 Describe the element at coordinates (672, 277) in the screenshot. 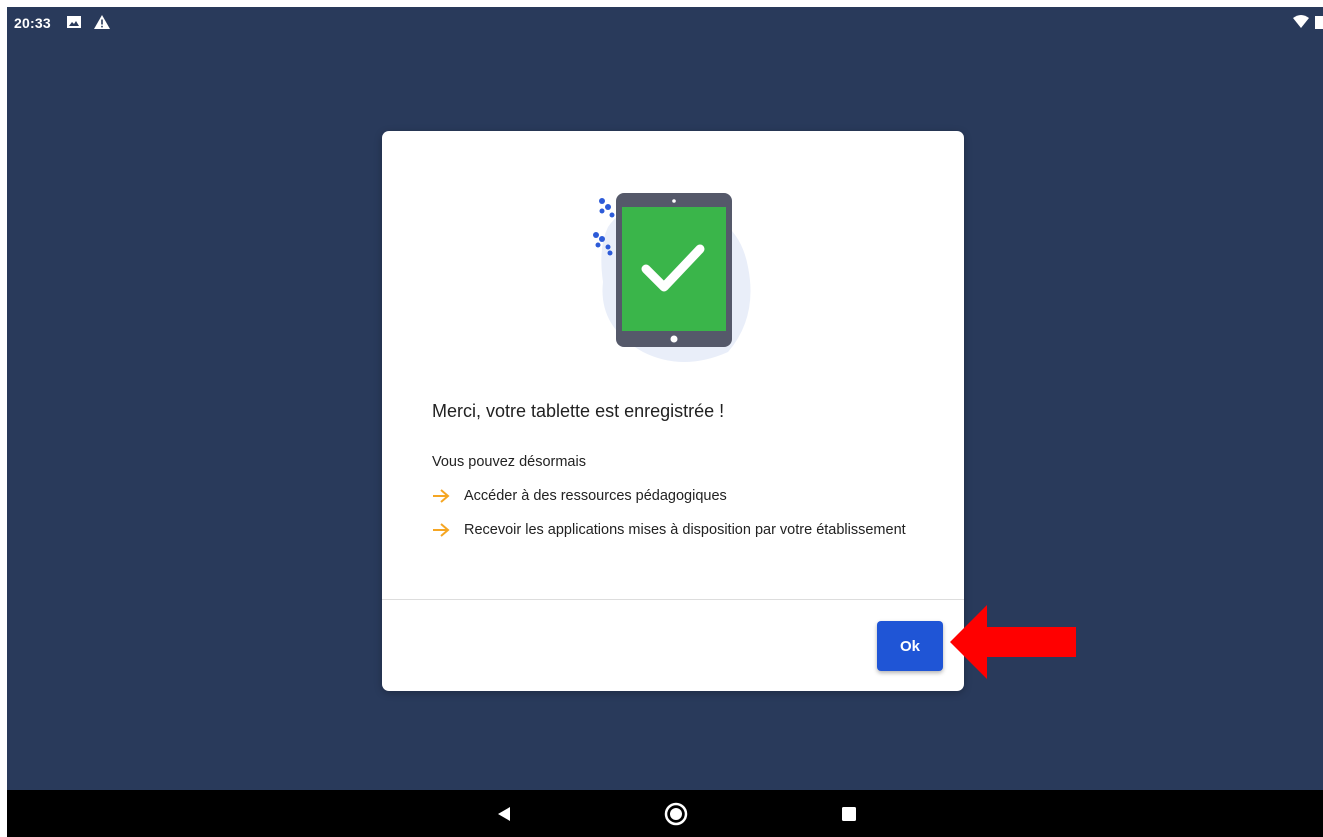

I see `tablet-check-icon` at that location.